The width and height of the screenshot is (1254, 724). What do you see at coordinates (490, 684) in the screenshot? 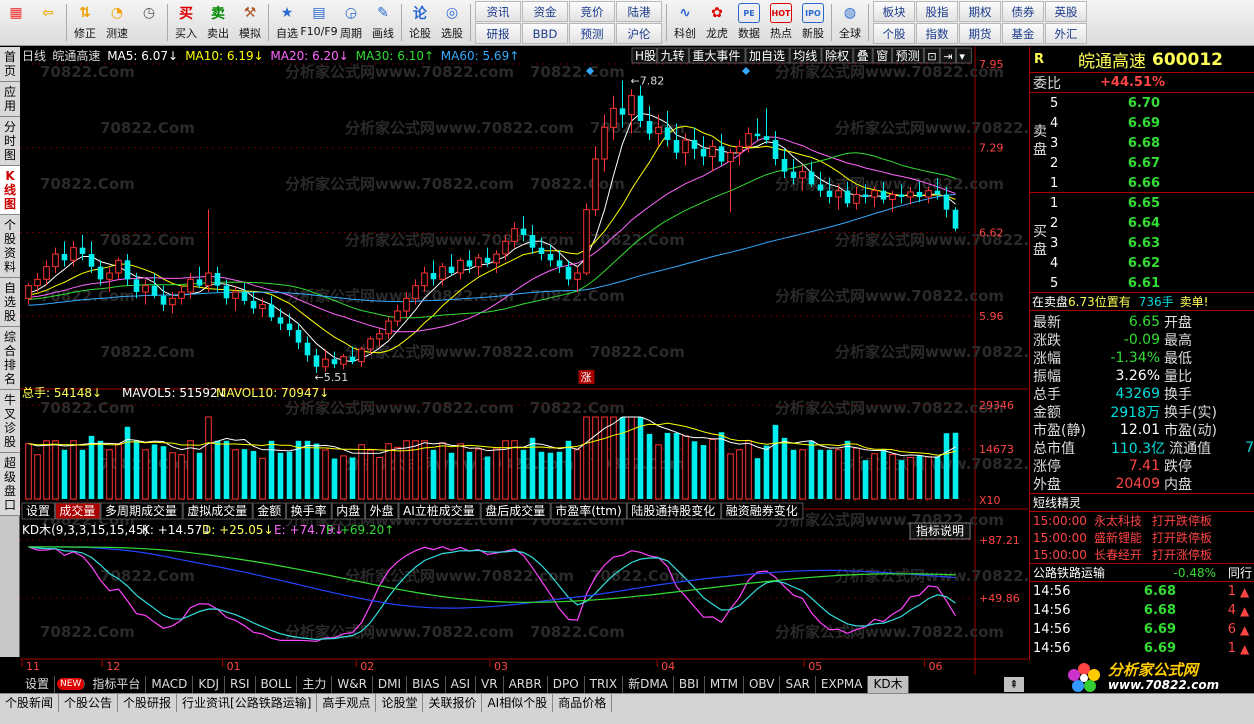
I see `indicator-tab: VR` at bounding box center [490, 684].